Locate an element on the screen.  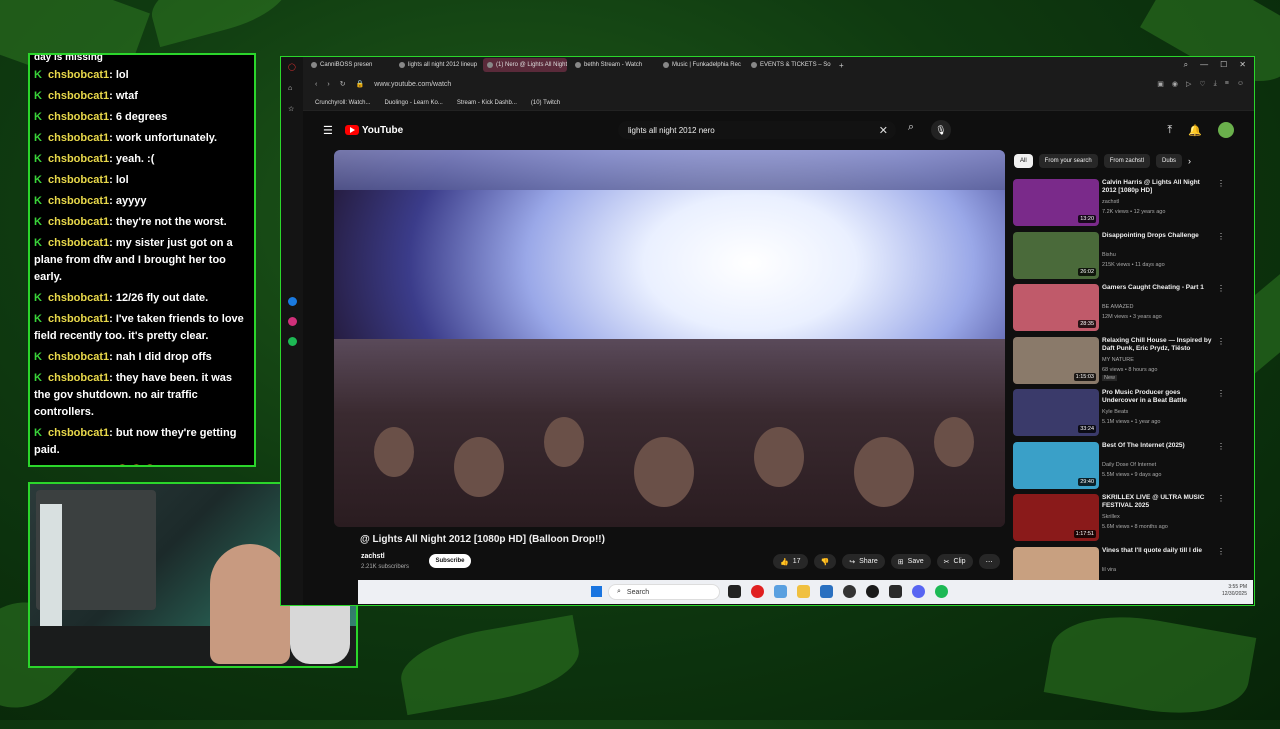
avatar is located at coordinates (1226, 130).